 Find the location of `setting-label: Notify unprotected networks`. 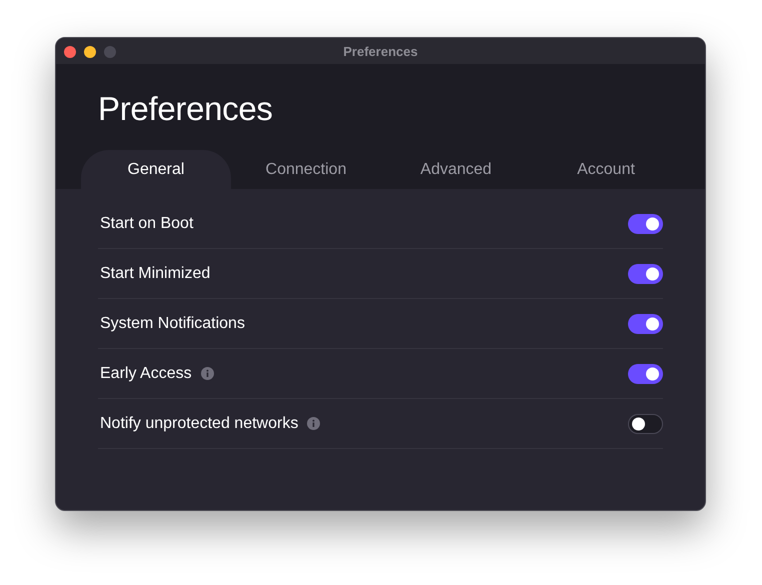

setting-label: Notify unprotected networks is located at coordinates (199, 423).